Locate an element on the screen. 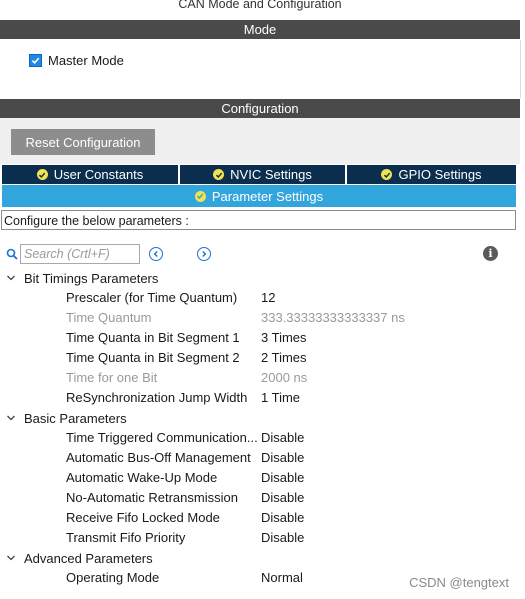 This screenshot has height=599, width=525. tab-gpio-settings: GPIO Settings is located at coordinates (431, 174).